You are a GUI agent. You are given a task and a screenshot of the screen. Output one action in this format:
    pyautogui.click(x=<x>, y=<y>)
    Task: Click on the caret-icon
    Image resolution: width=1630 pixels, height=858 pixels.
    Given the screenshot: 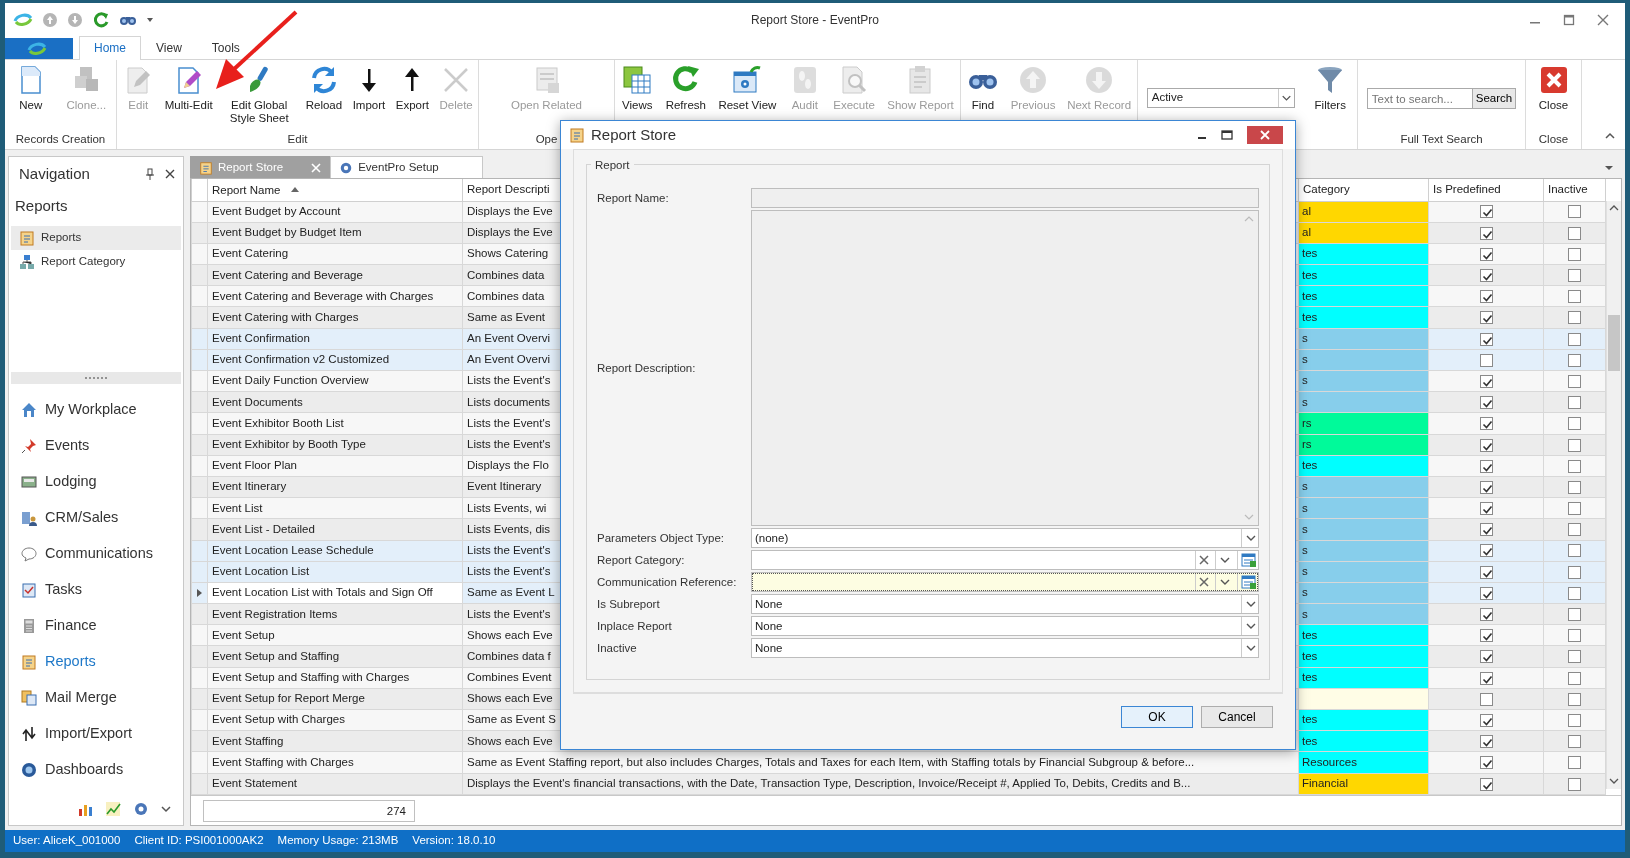 What is the action you would take?
    pyautogui.click(x=1609, y=167)
    